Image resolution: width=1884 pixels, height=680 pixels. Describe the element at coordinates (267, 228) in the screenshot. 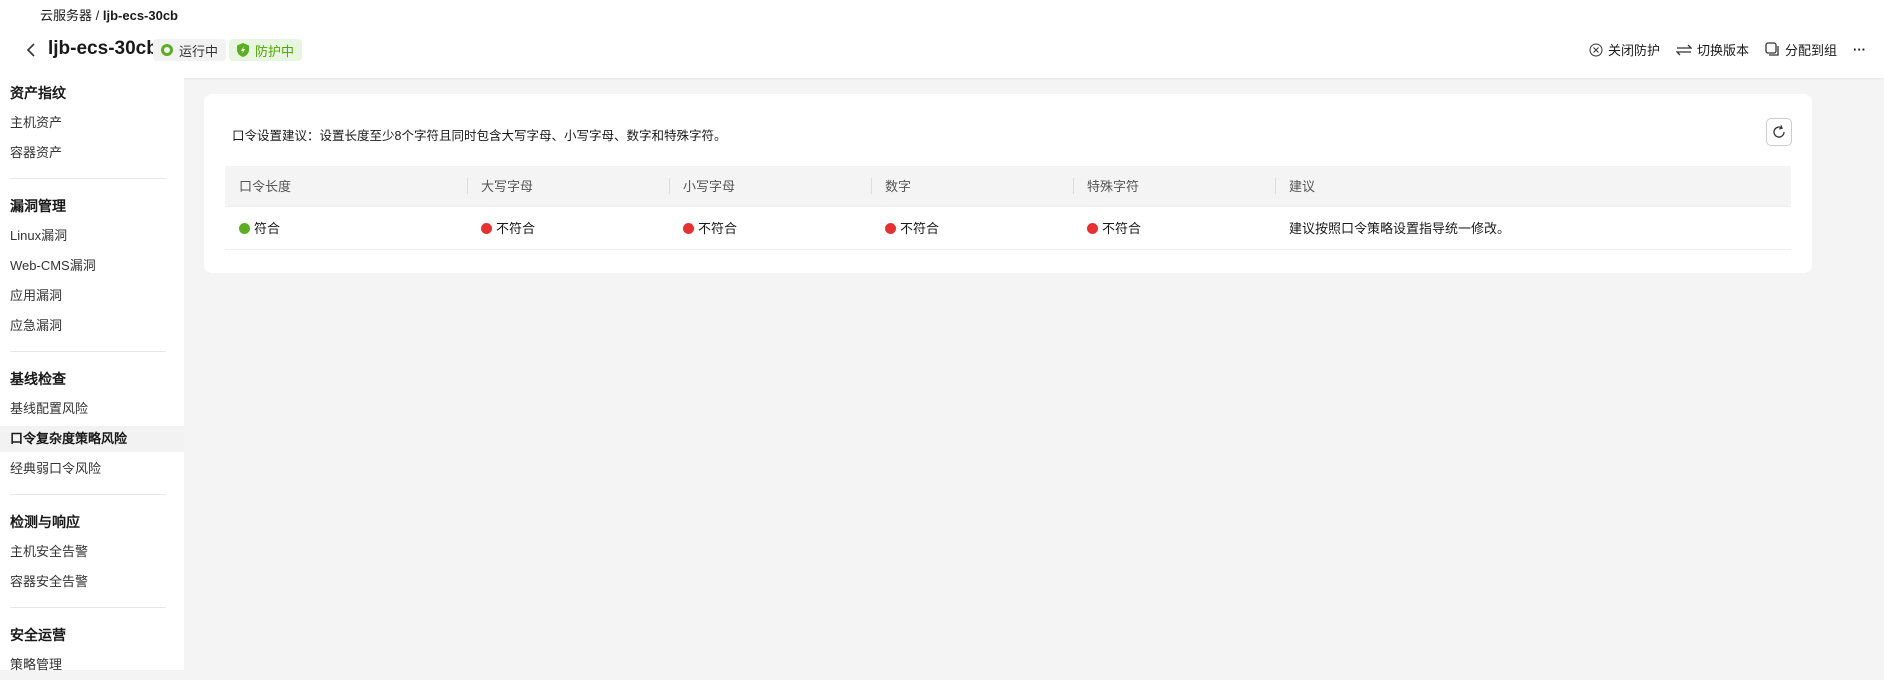

I see `cell-text: 符合` at that location.